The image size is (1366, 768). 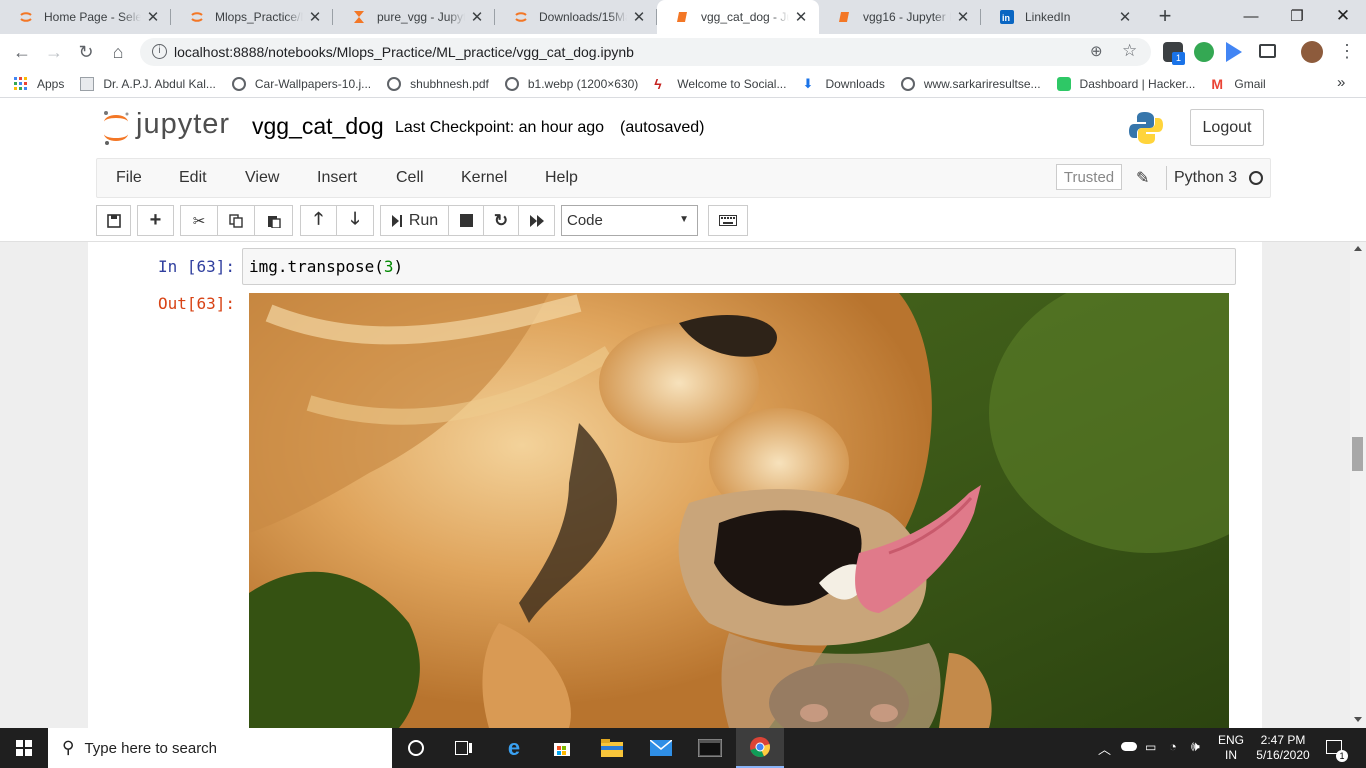 I want to click on kernel-name: Python 3, so click(x=1205, y=178).